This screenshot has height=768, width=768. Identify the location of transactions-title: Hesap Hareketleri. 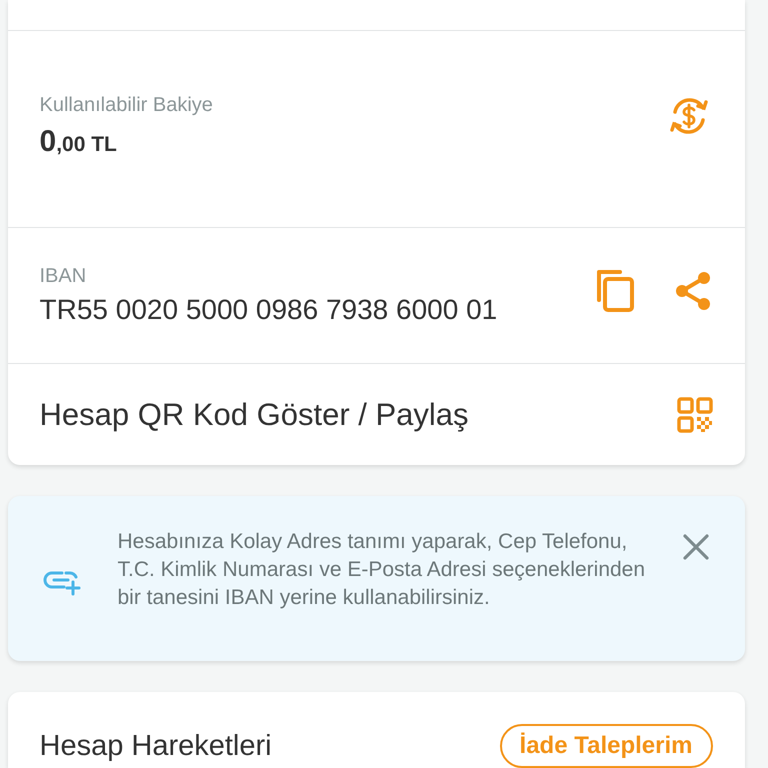
(156, 746).